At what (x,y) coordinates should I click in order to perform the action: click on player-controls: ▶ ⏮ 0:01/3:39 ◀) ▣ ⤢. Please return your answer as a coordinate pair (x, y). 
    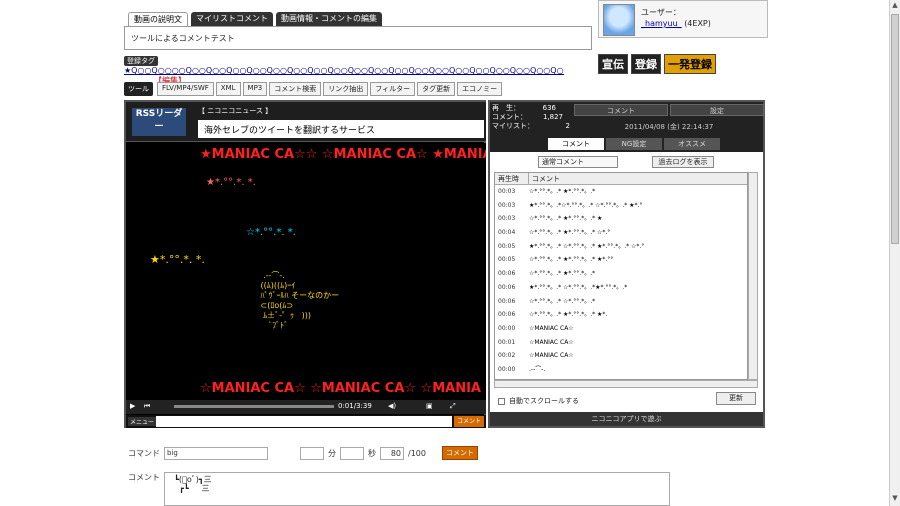
    Looking at the image, I should click on (306, 407).